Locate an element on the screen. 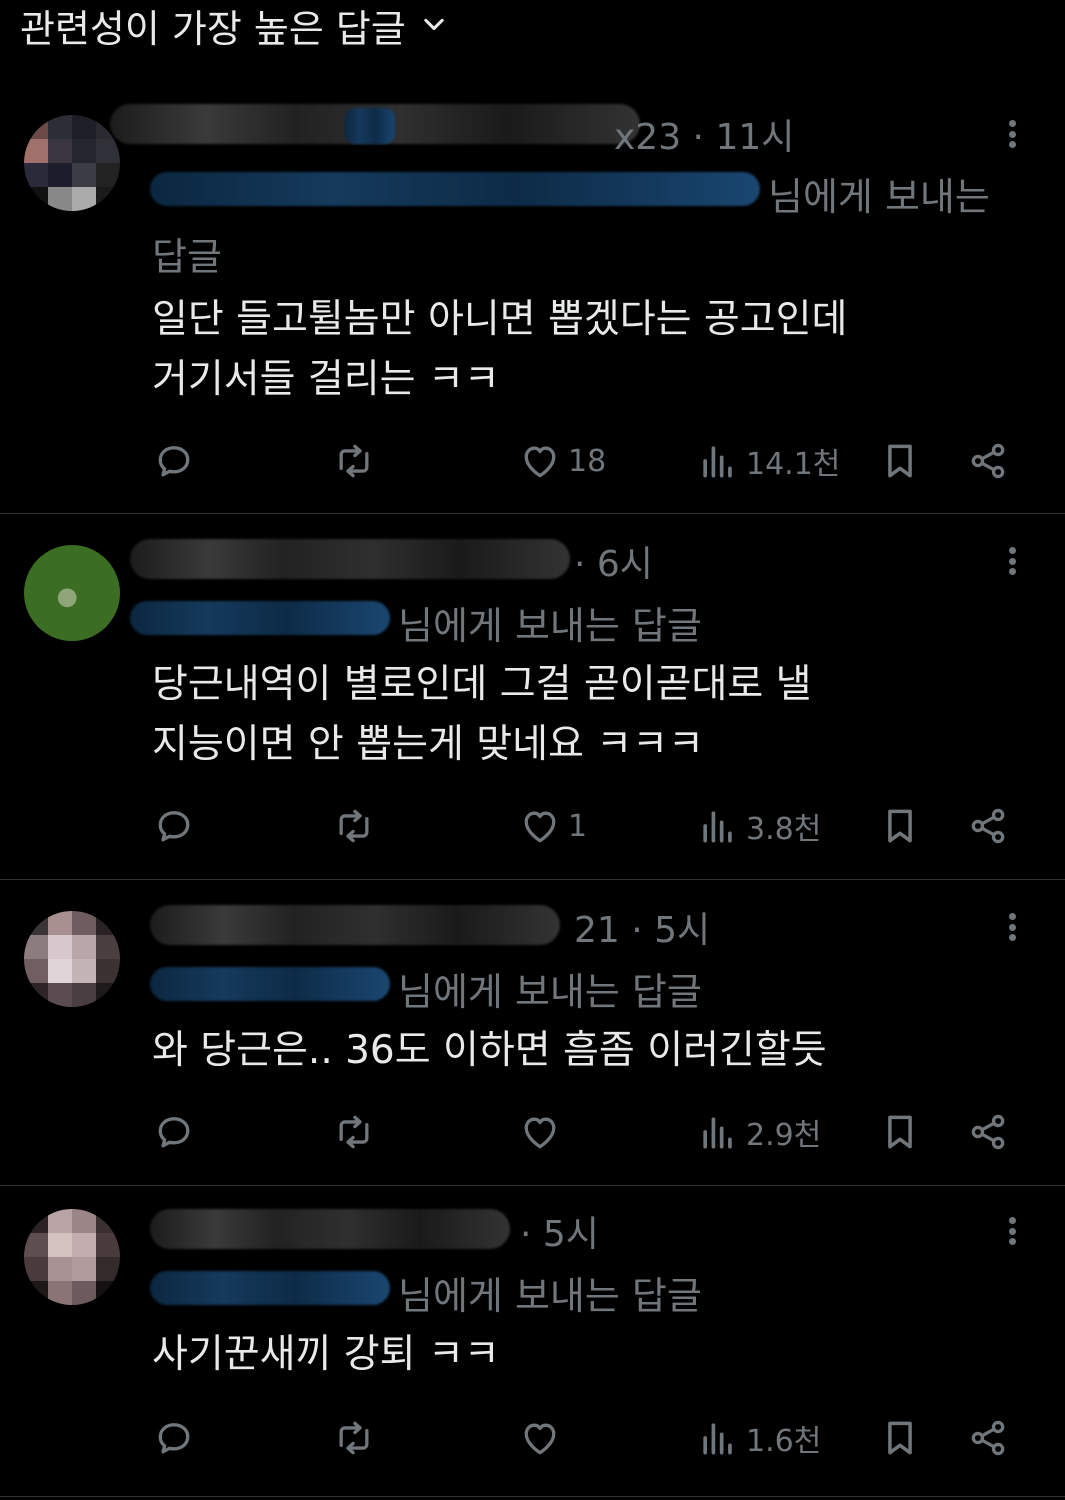  reply-text-line: 지능이면 안 뽑는게 맞네요 ㅋㅋㅋ is located at coordinates (428, 744).